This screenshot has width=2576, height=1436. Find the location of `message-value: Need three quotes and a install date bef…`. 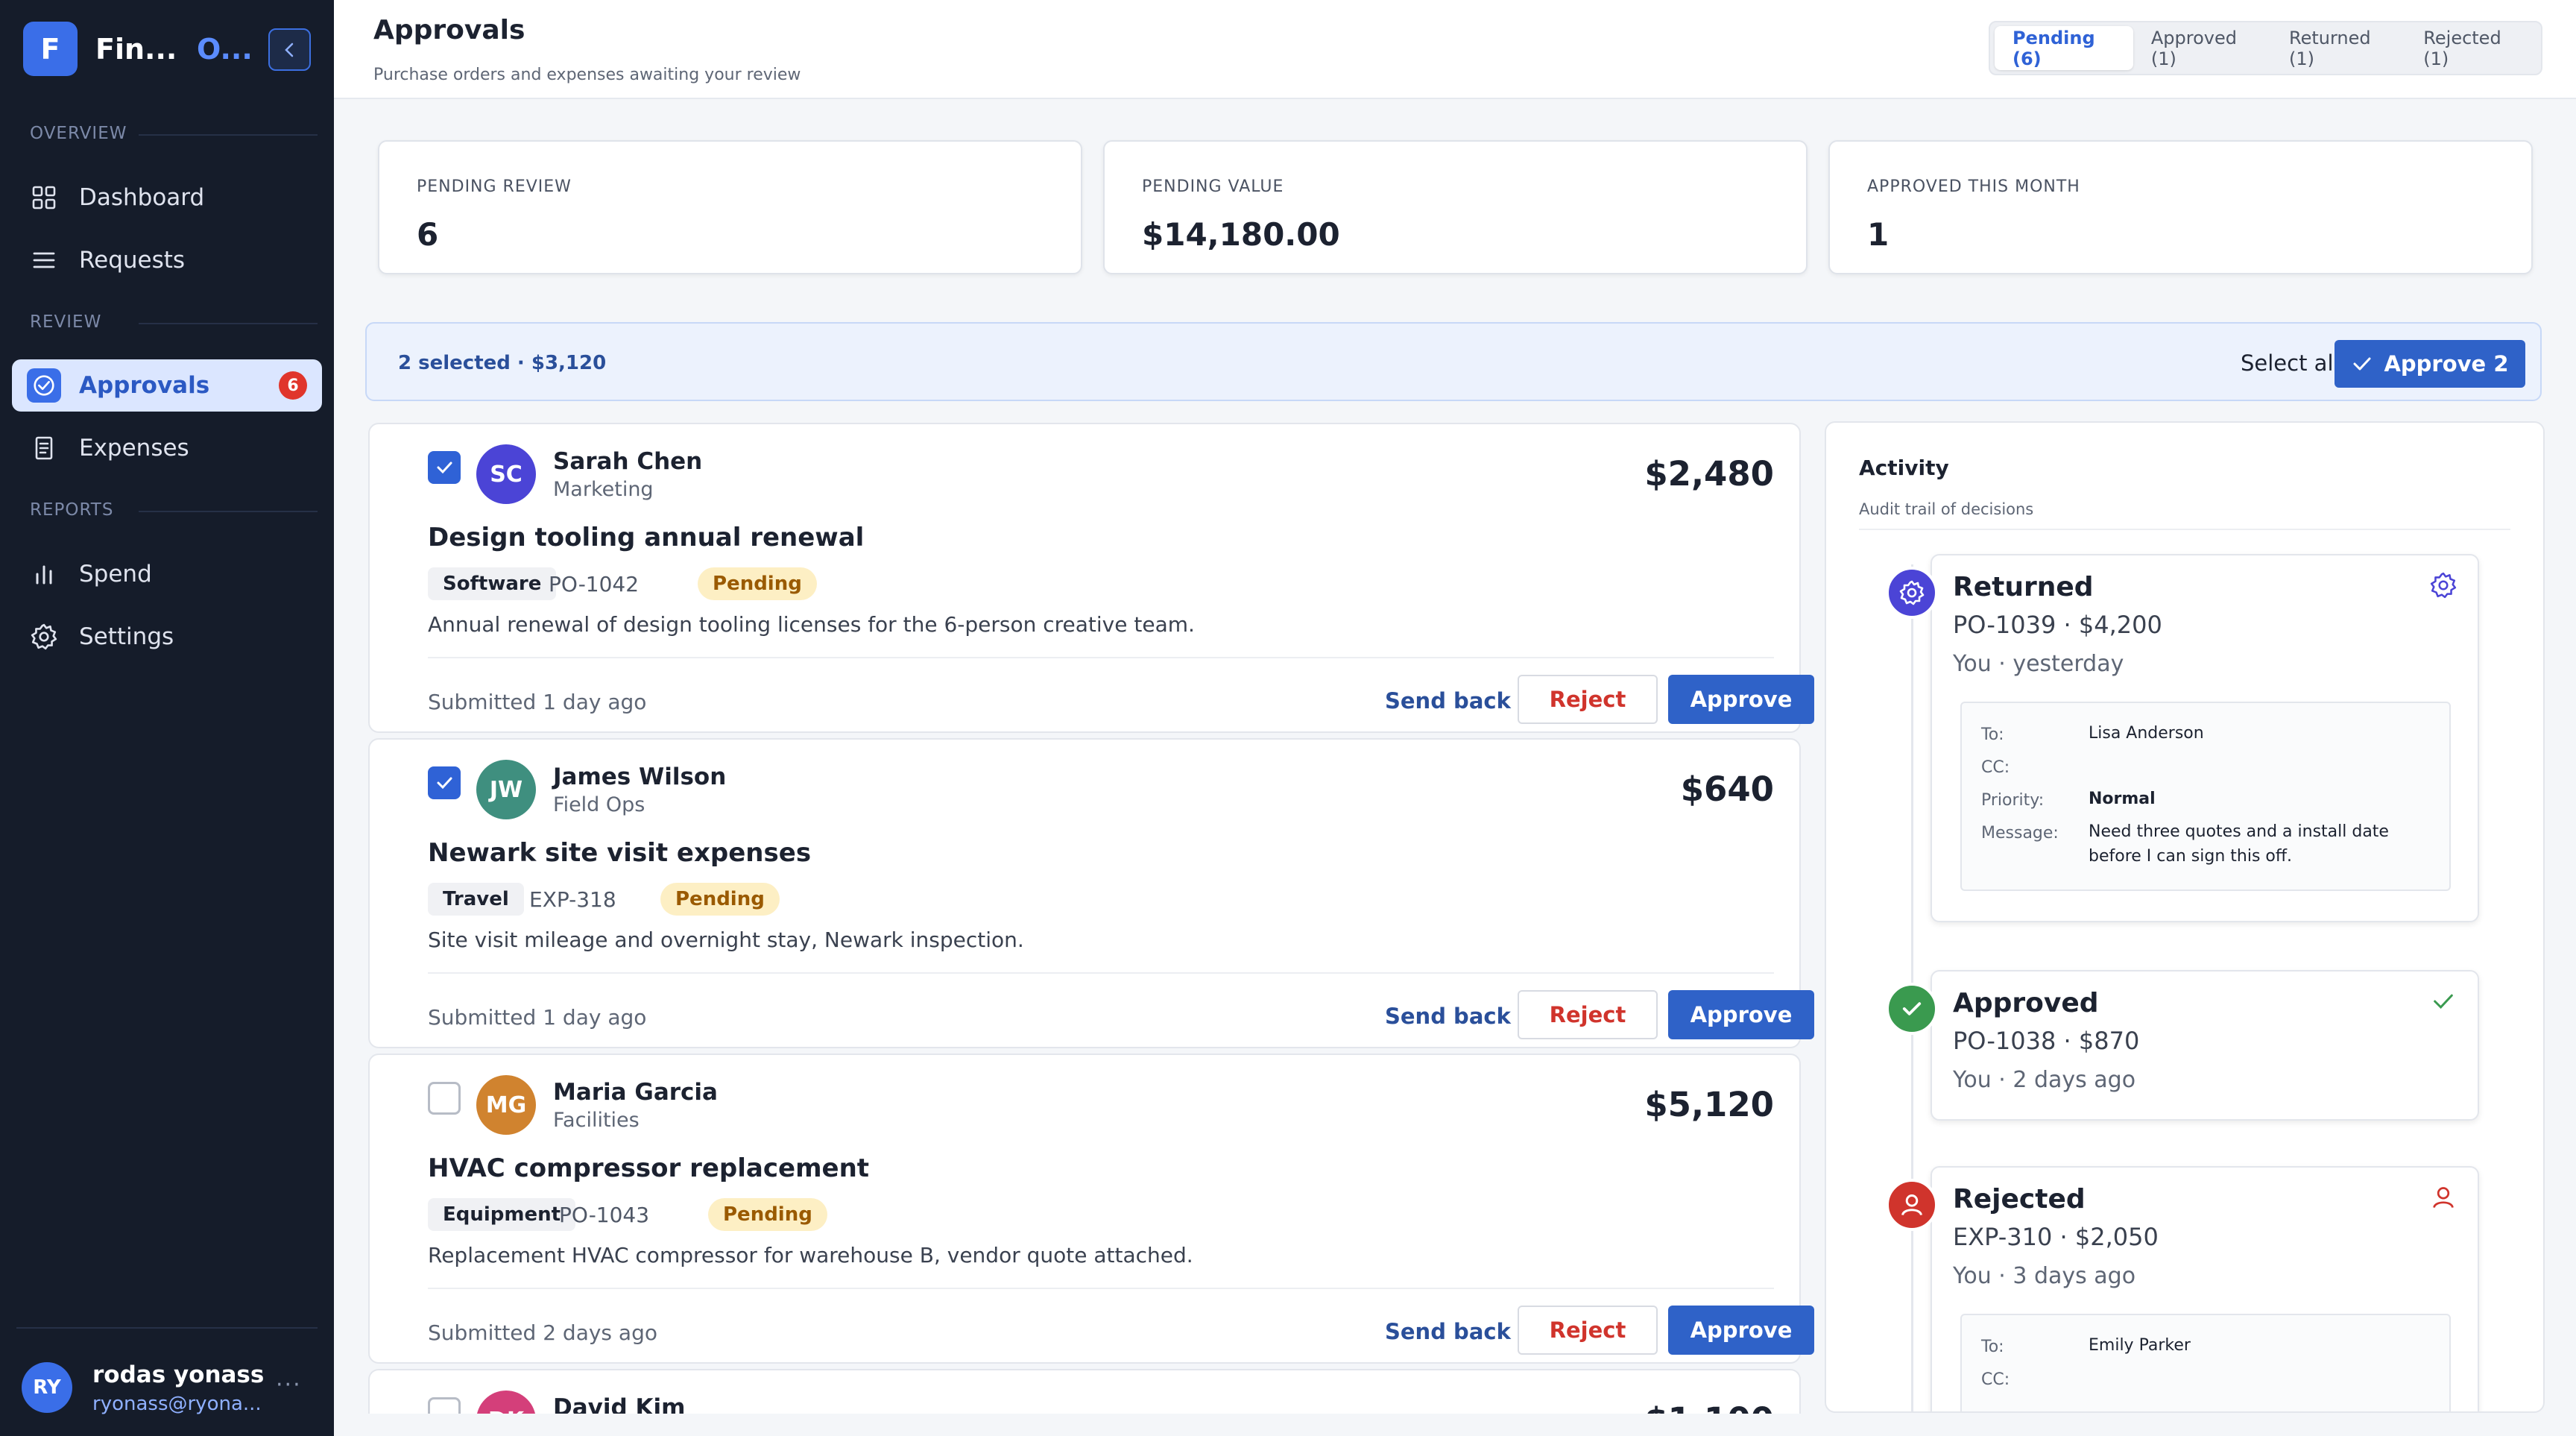

message-value: Need three quotes and a install date bef… is located at coordinates (2239, 844).